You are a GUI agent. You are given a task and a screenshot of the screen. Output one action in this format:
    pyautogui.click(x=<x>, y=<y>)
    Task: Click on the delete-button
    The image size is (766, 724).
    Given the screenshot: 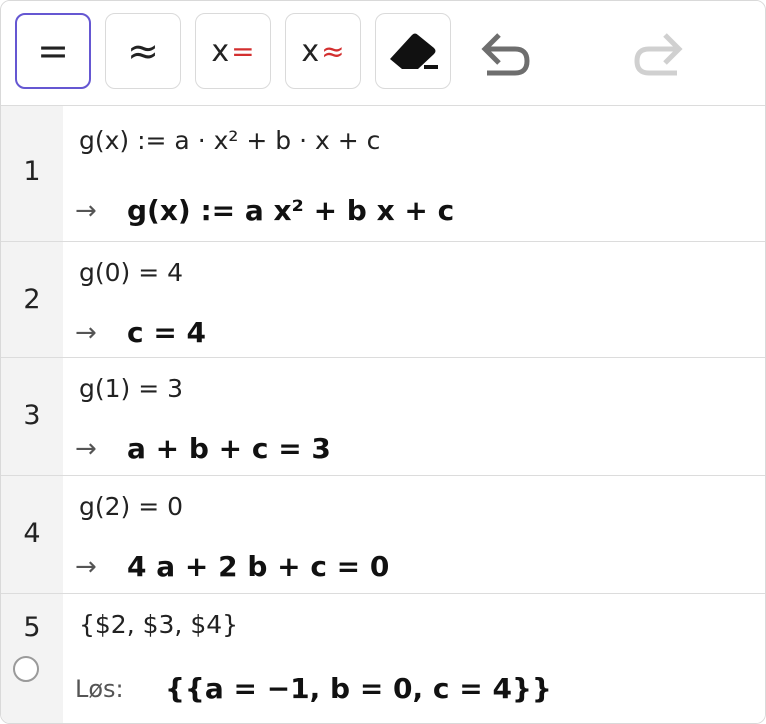 What is the action you would take?
    pyautogui.click(x=413, y=51)
    